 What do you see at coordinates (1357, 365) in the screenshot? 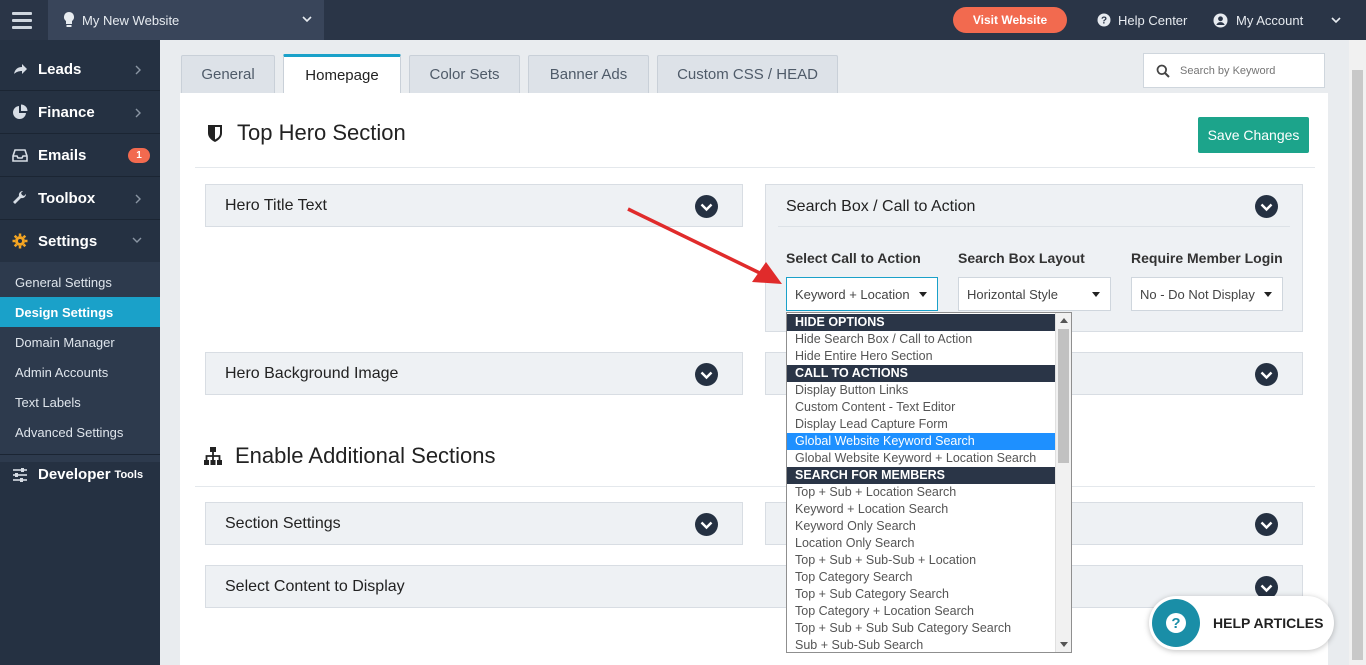
I see `page-scroll-thumb` at bounding box center [1357, 365].